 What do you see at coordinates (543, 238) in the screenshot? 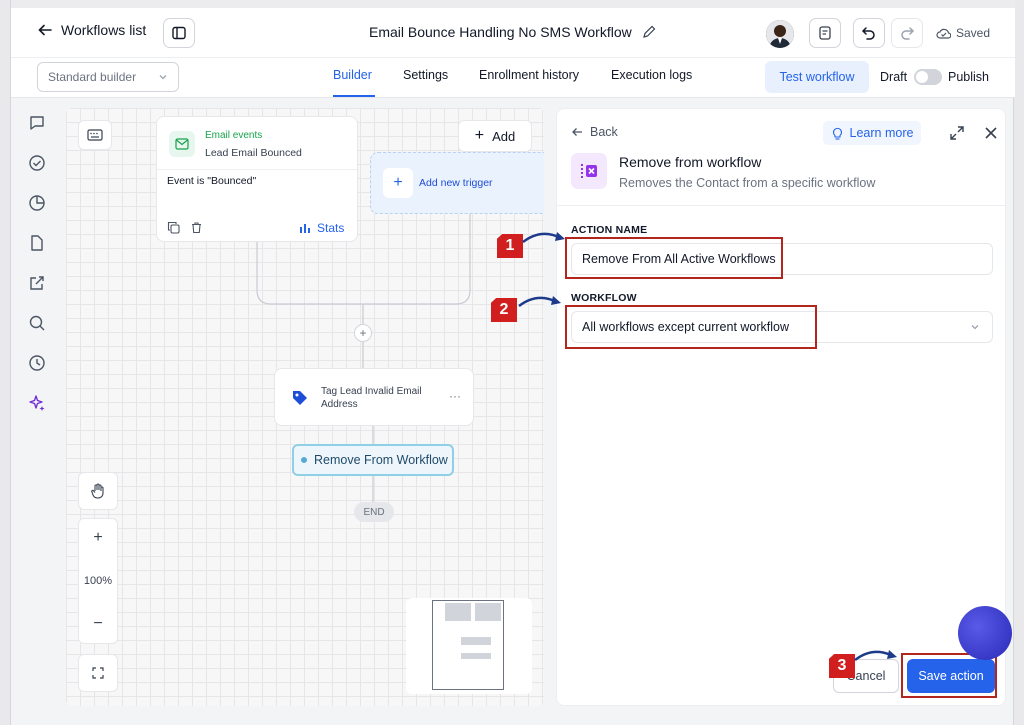
I see `arrow-1-icon` at bounding box center [543, 238].